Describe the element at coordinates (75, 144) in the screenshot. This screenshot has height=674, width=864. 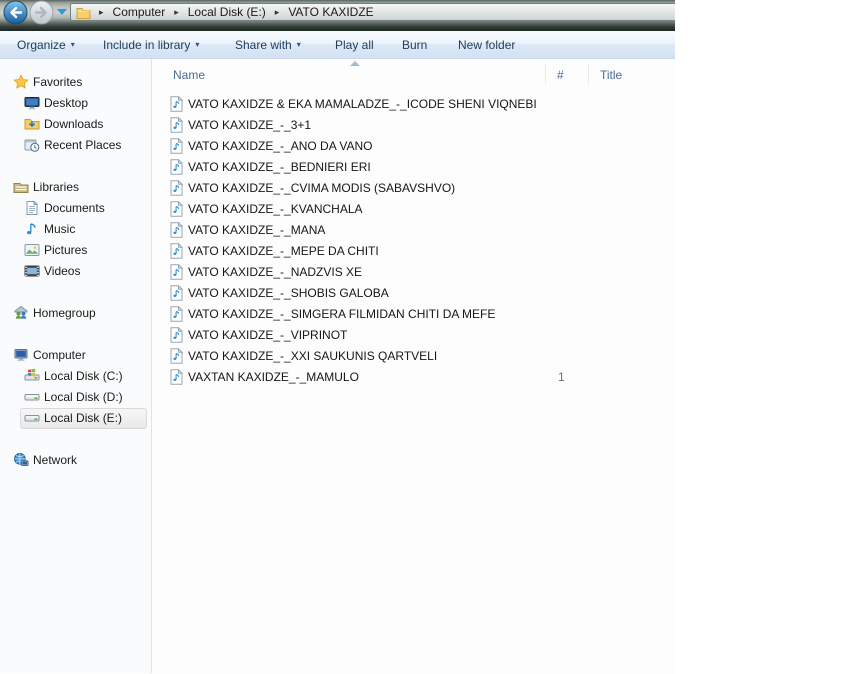
I see `sidebar-item-recent-places: Recent Places` at that location.